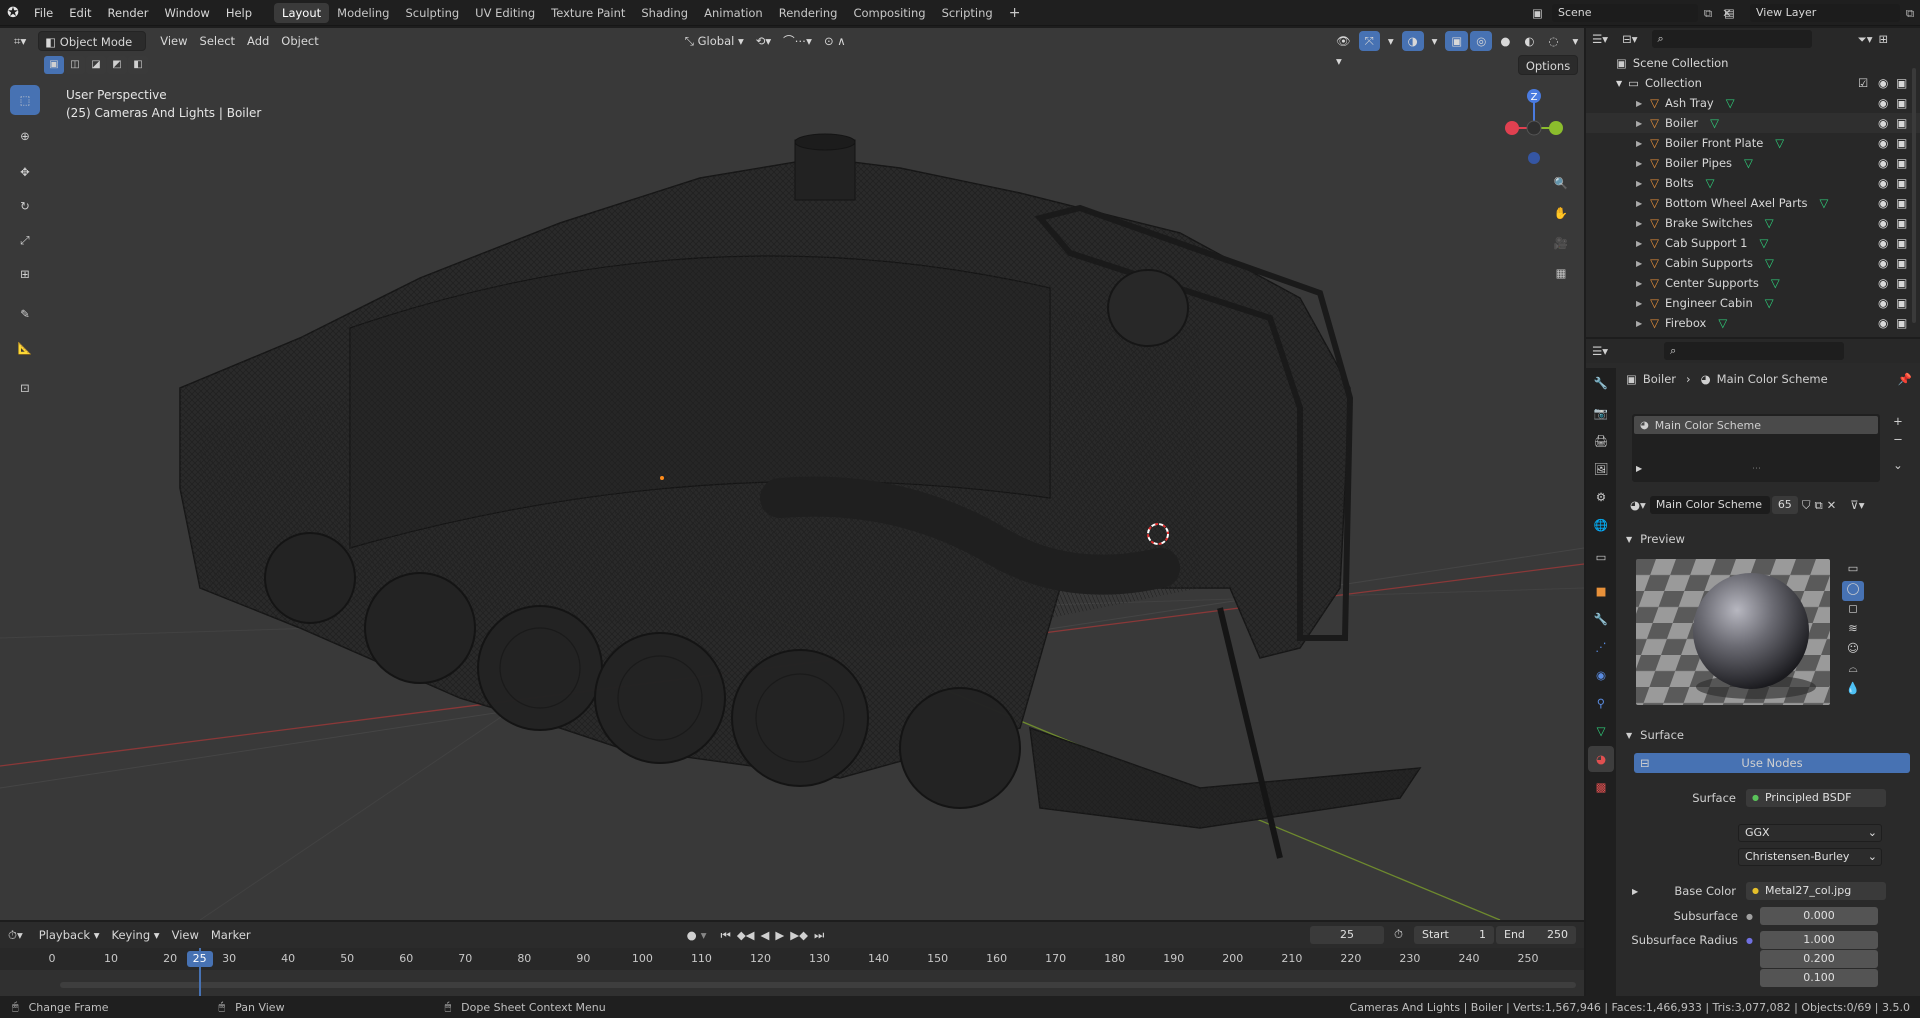 This screenshot has width=1920, height=1018. What do you see at coordinates (1753, 103) in the screenshot?
I see `outliner-object-row: ▶ ▽ Ash Tray ▽ ◉ ▣` at bounding box center [1753, 103].